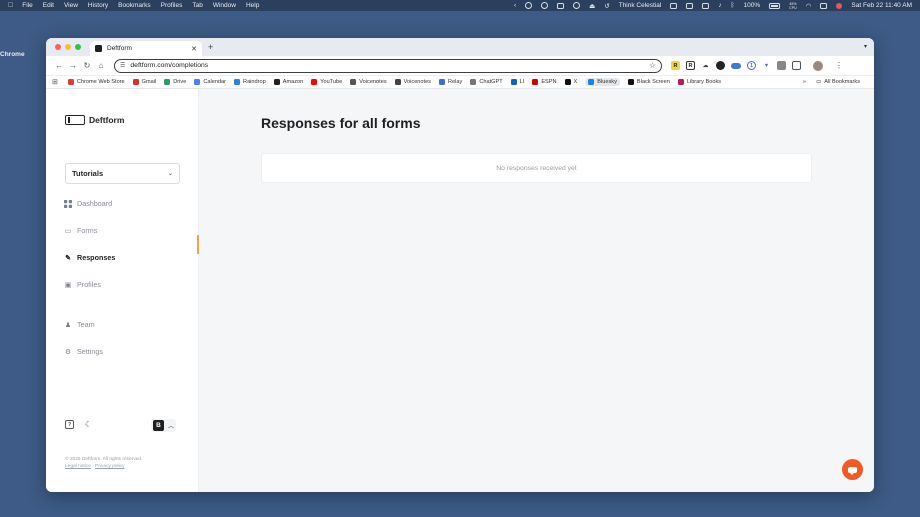 Image resolution: width=920 pixels, height=517 pixels. I want to click on chrome-web-store-icon, so click(70, 82).